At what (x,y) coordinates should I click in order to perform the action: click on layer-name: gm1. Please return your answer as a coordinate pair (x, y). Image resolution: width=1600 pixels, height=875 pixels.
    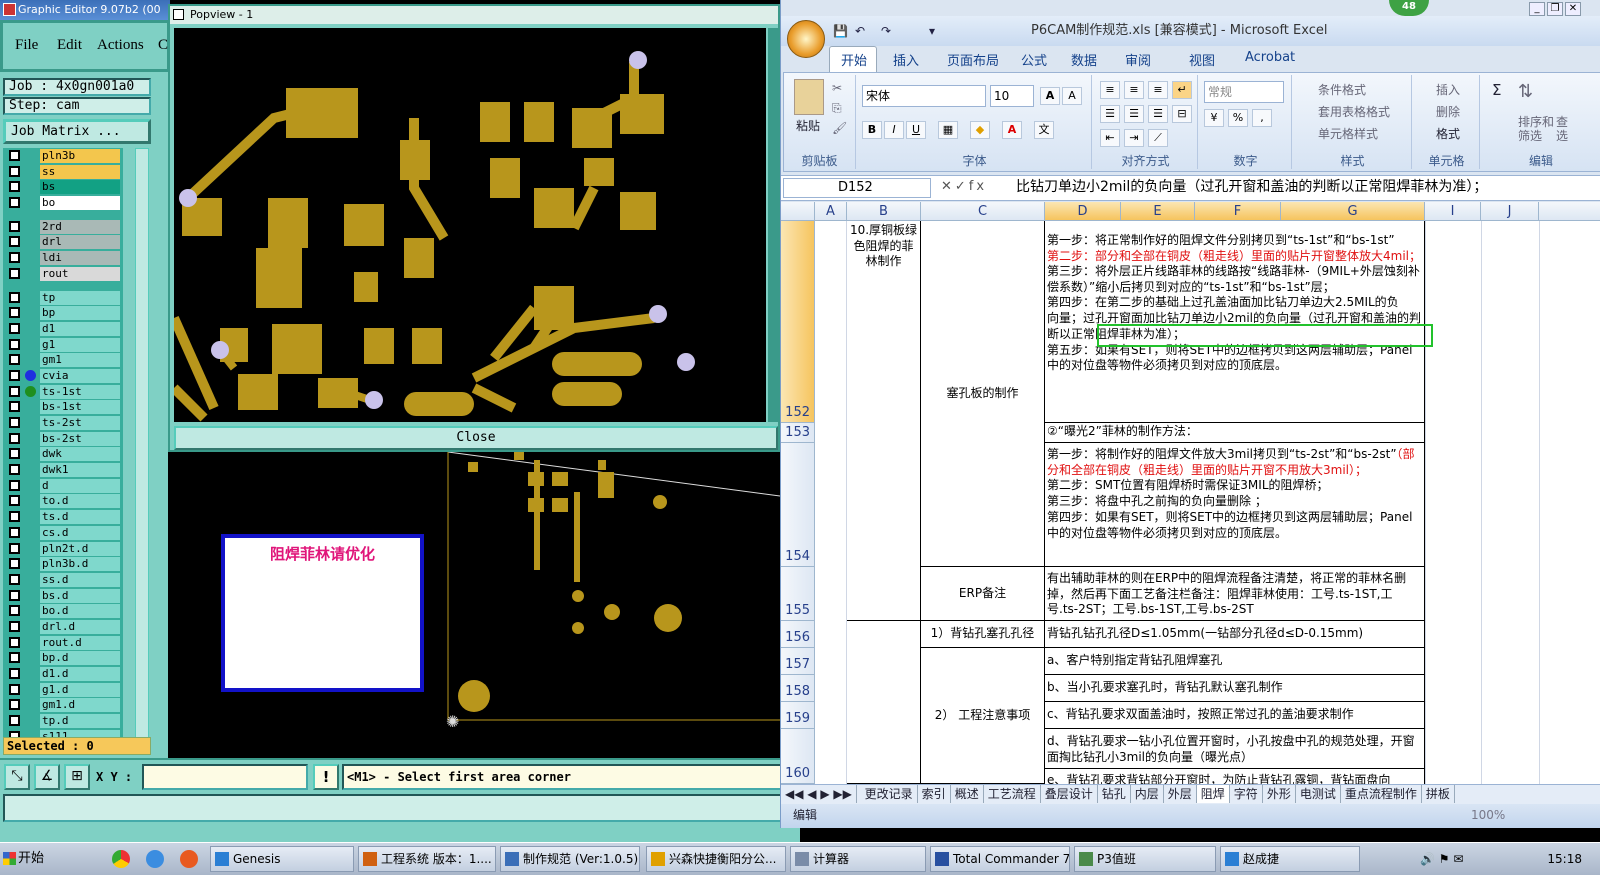
    Looking at the image, I should click on (80, 360).